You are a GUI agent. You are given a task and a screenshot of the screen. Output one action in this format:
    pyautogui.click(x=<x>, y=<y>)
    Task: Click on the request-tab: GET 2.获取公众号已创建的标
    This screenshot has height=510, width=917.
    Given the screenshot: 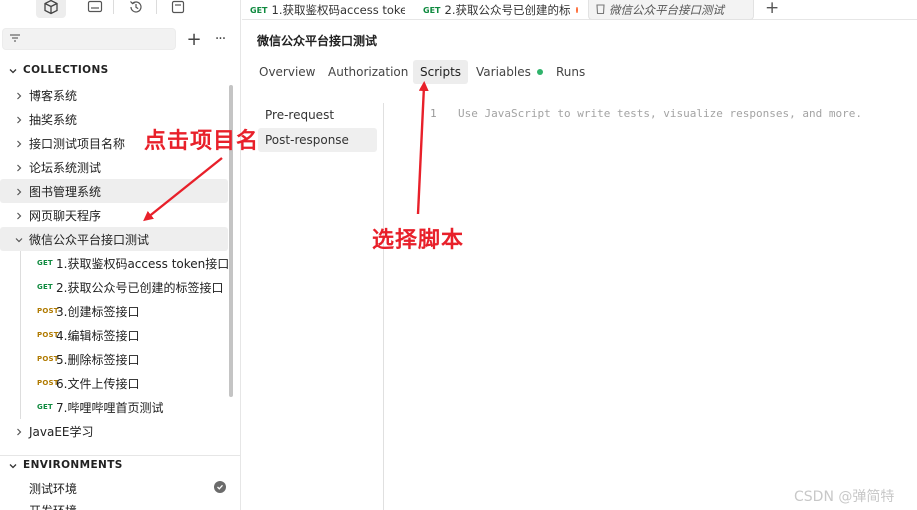 What is the action you would take?
    pyautogui.click(x=500, y=10)
    